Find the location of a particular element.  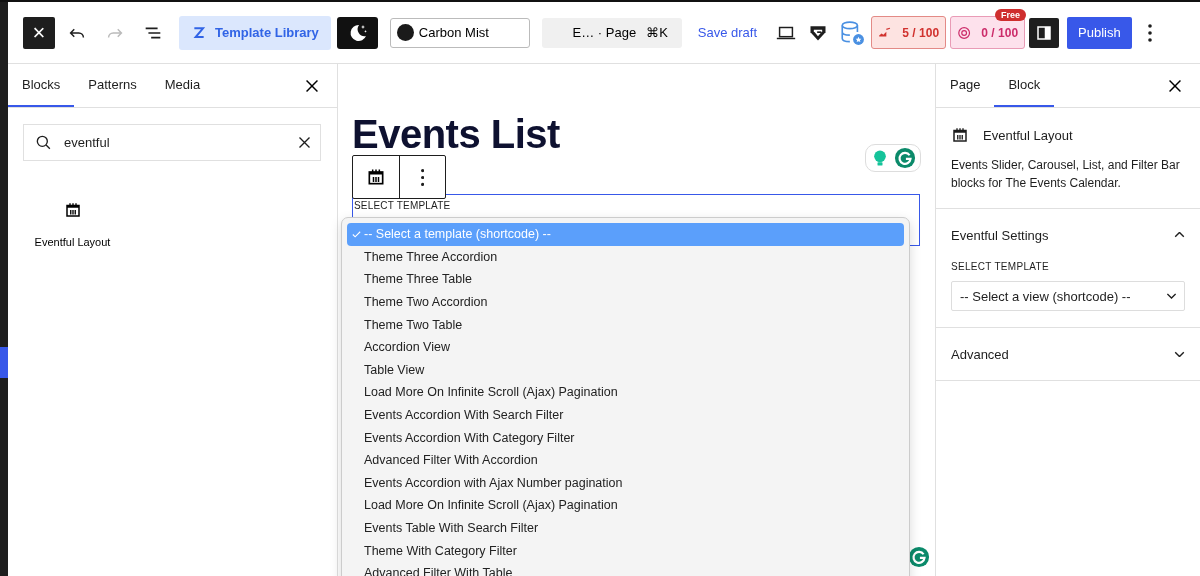

block-description: Events Slider, Carousel, List, and Filter Bar blocks for The Events Calendar. is located at coordinates (1066, 174).